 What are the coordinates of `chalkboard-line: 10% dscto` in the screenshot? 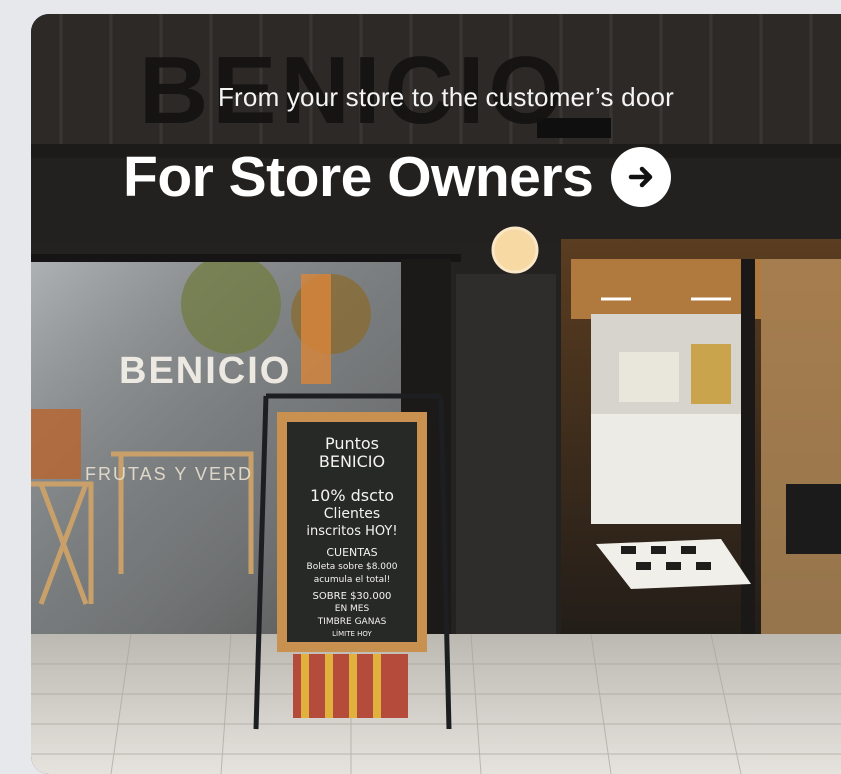 It's located at (352, 495).